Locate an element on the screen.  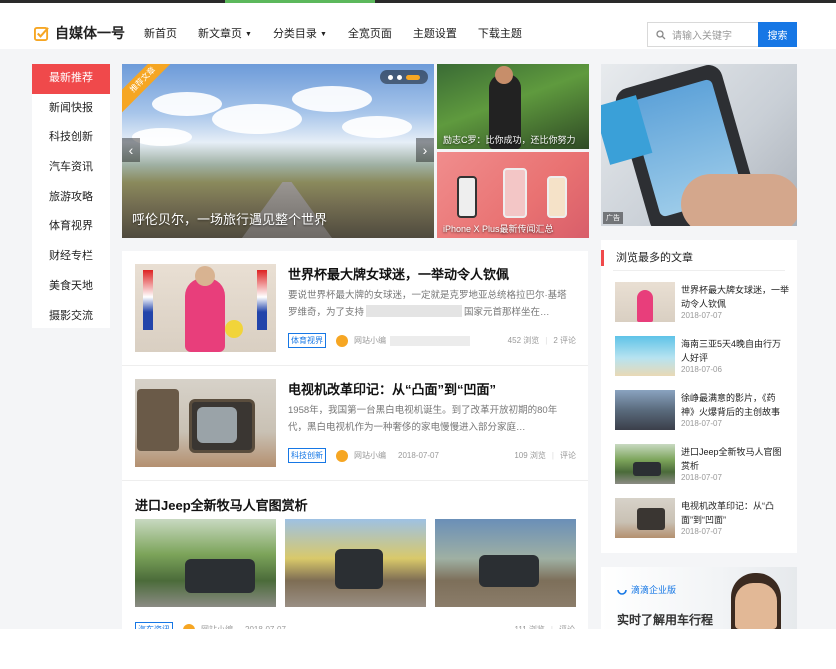
category-badge: 体育视界 is located at coordinates (307, 340).